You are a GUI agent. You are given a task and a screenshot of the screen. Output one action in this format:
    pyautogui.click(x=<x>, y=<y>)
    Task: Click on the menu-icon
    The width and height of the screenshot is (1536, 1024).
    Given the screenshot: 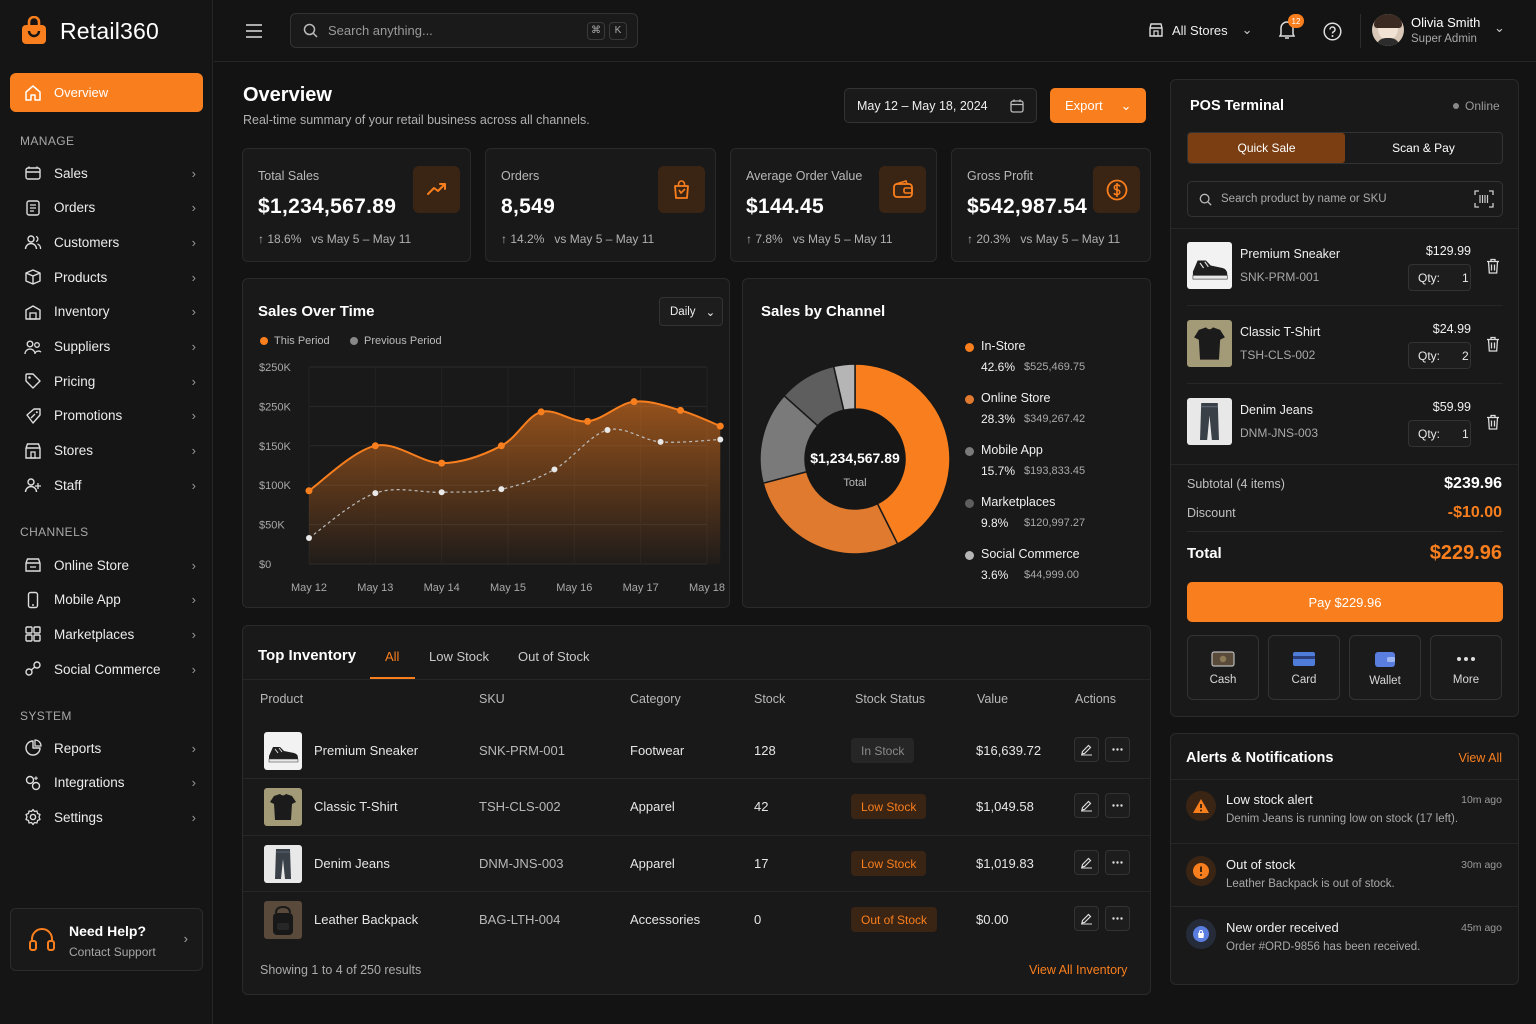 What is the action you would take?
    pyautogui.click(x=254, y=31)
    